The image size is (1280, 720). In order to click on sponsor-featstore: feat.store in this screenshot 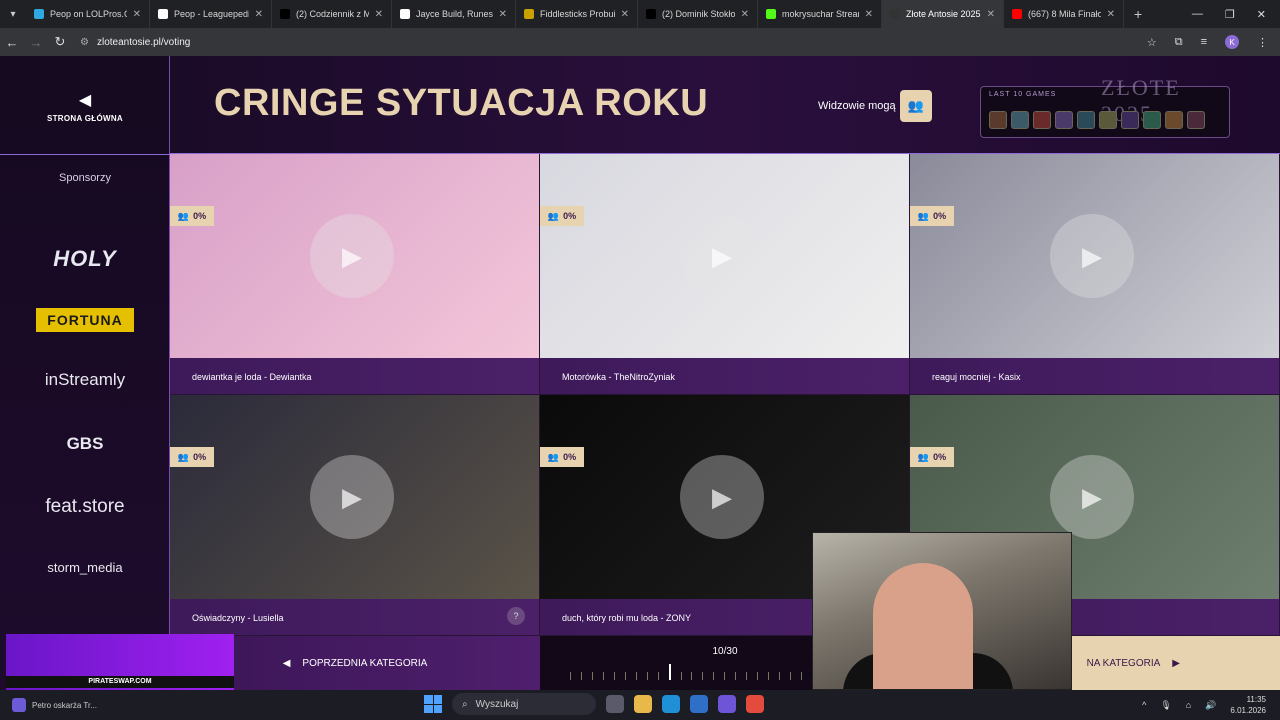, I will do `click(85, 507)`.